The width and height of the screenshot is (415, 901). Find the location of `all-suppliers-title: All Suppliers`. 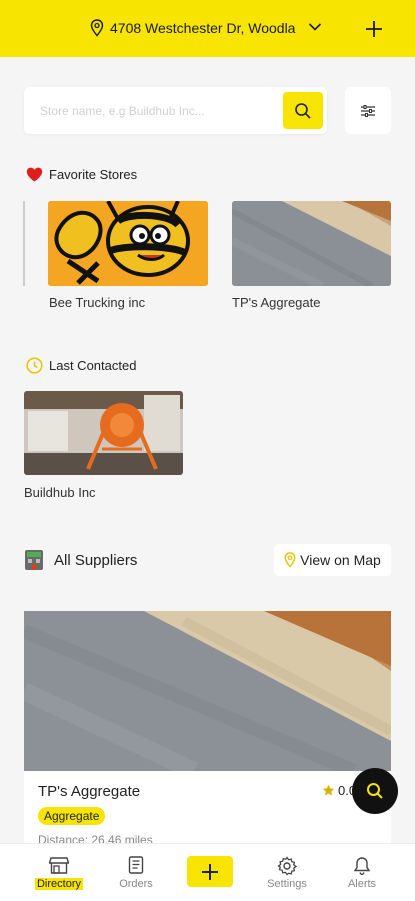

all-suppliers-title: All Suppliers is located at coordinates (96, 560).